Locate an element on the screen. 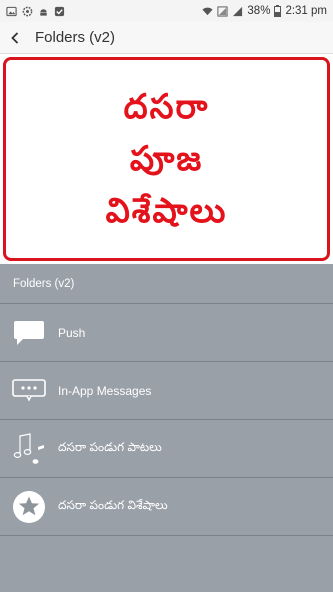 The height and width of the screenshot is (592, 333). status-bar: 38% 2:31 pm is located at coordinates (166, 11).